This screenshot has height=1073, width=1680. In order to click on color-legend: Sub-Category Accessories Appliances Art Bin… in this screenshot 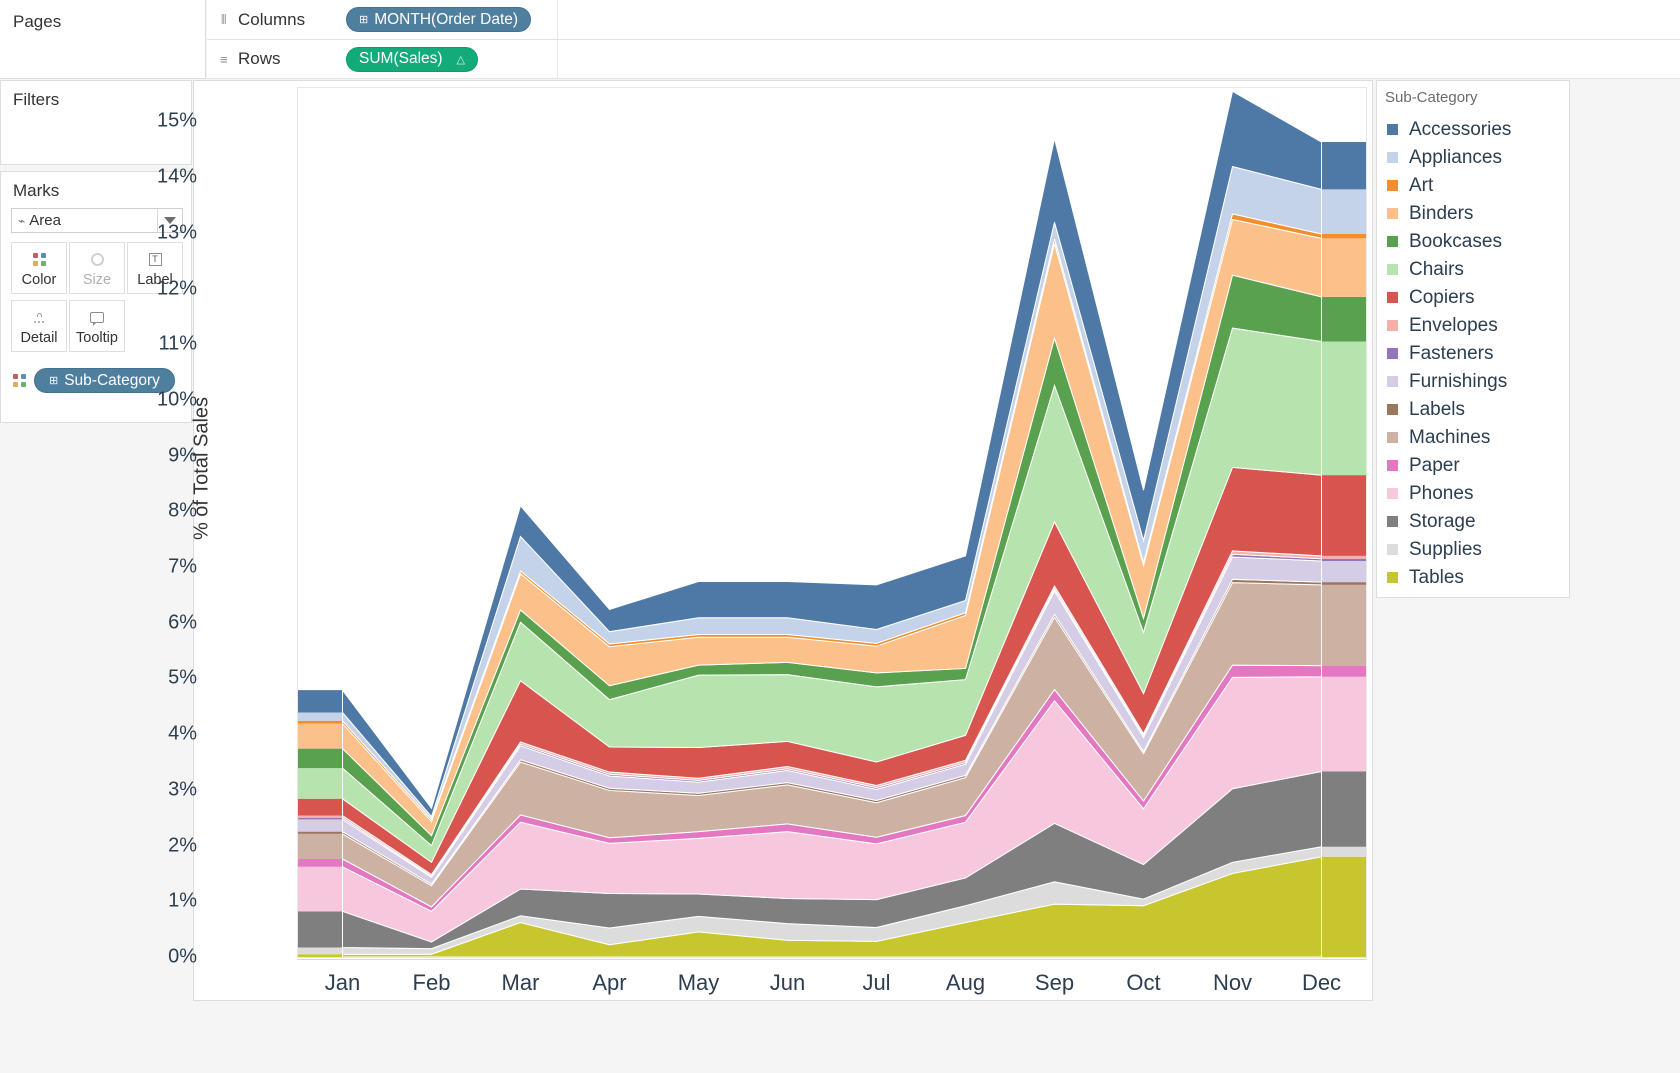, I will do `click(1473, 339)`.